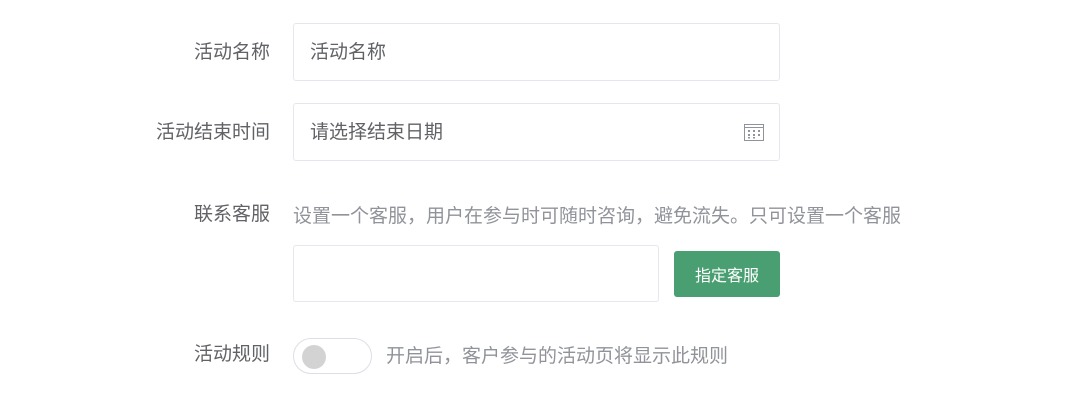 This screenshot has height=403, width=1080. I want to click on assign-customer-service-button: 指定客服, so click(727, 274).